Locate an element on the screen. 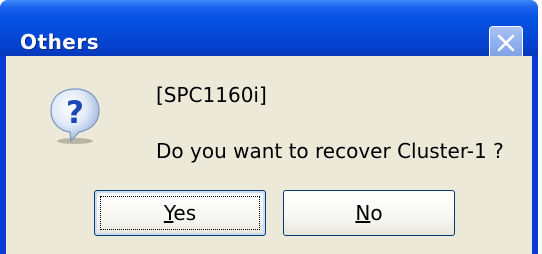 The image size is (542, 254). yes-button: Yes is located at coordinates (180, 213).